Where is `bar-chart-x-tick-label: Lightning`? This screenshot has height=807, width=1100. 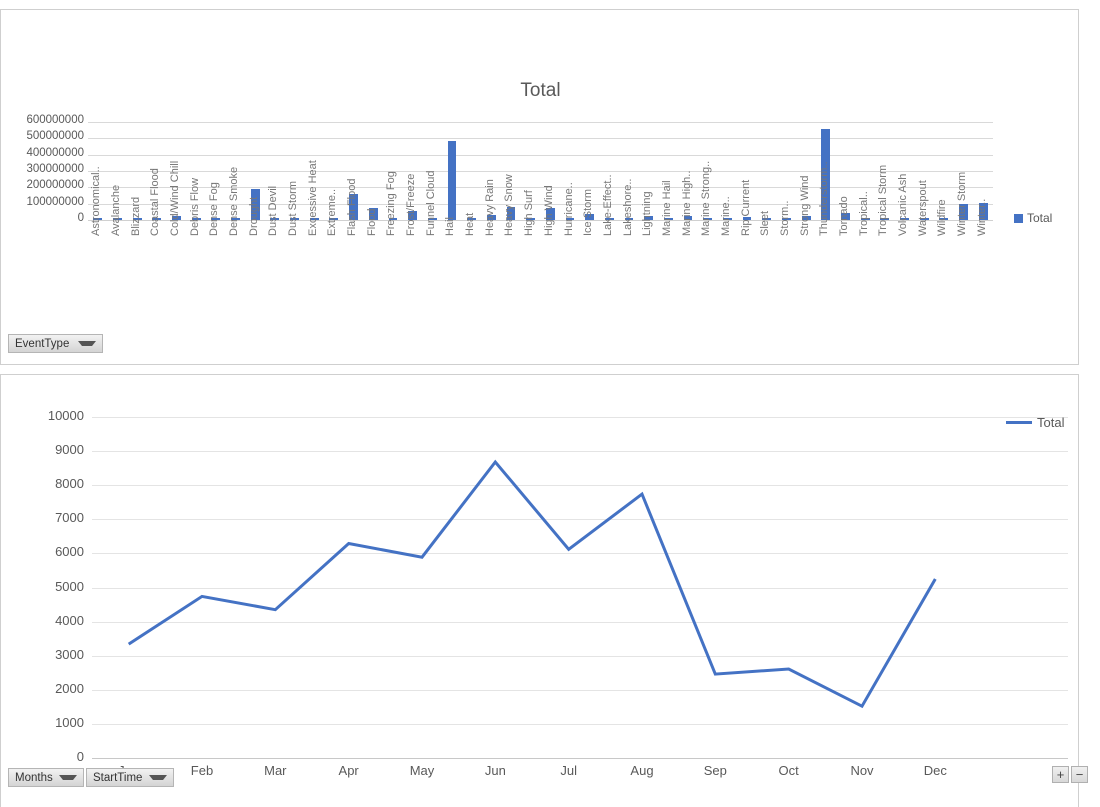 bar-chart-x-tick-label: Lightning is located at coordinates (647, 213).